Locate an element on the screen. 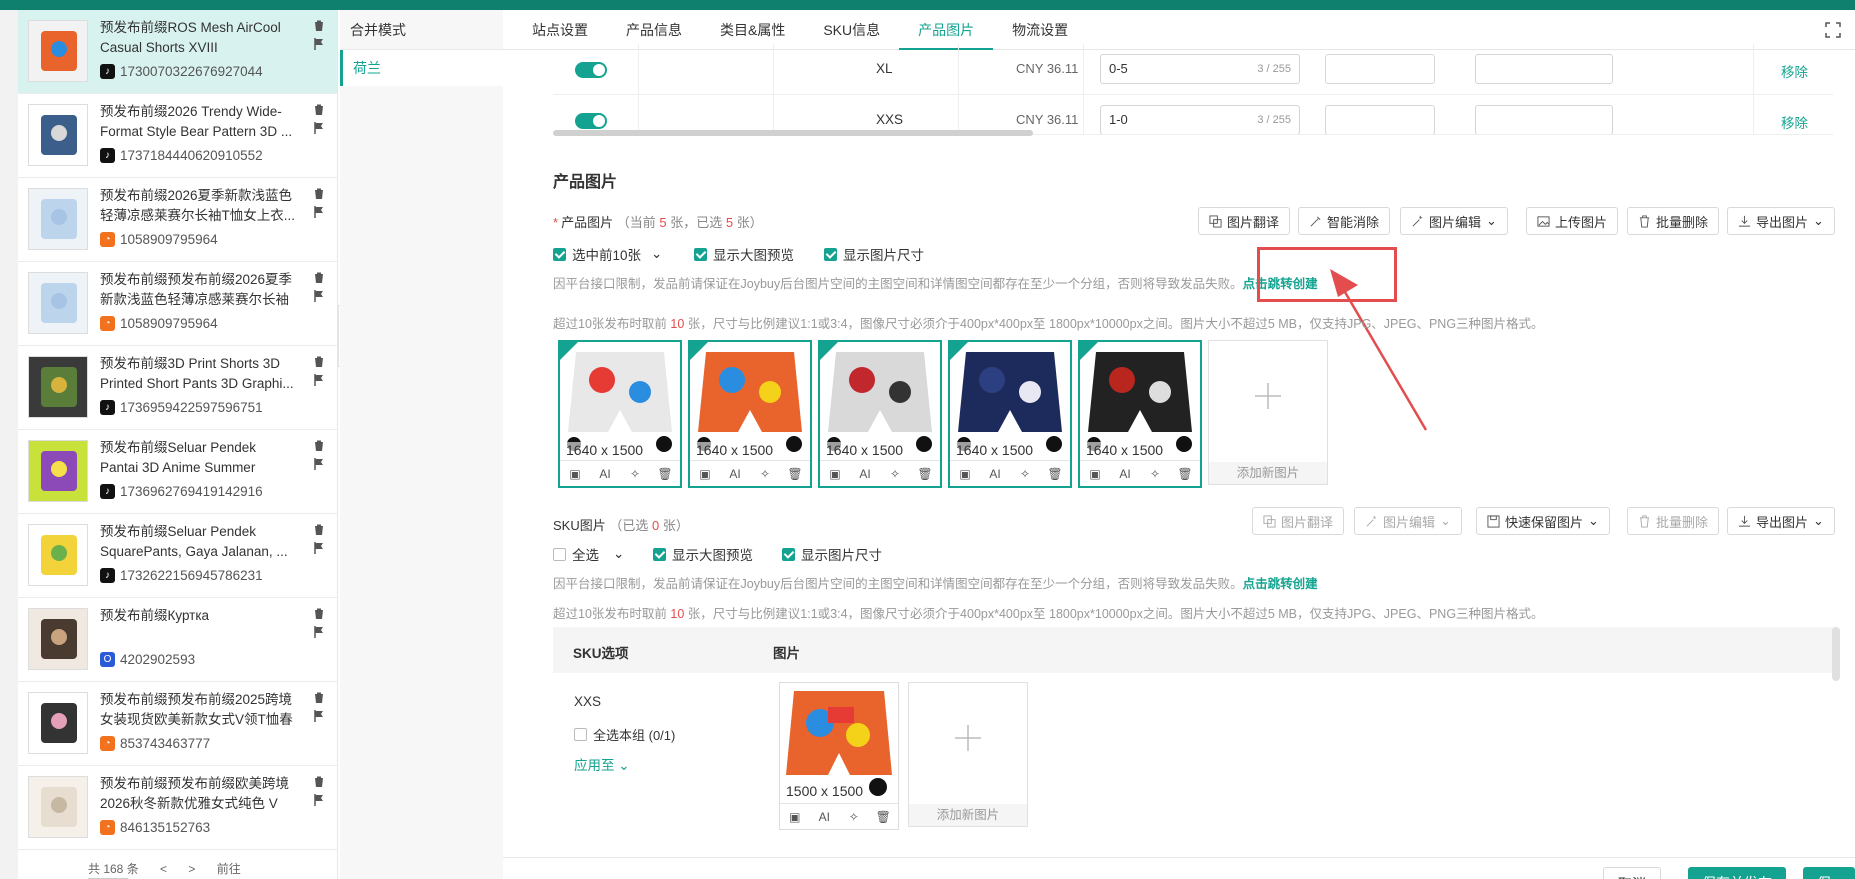 The height and width of the screenshot is (879, 1855). select-all-checkbox: 全选 ⌄ is located at coordinates (588, 554).